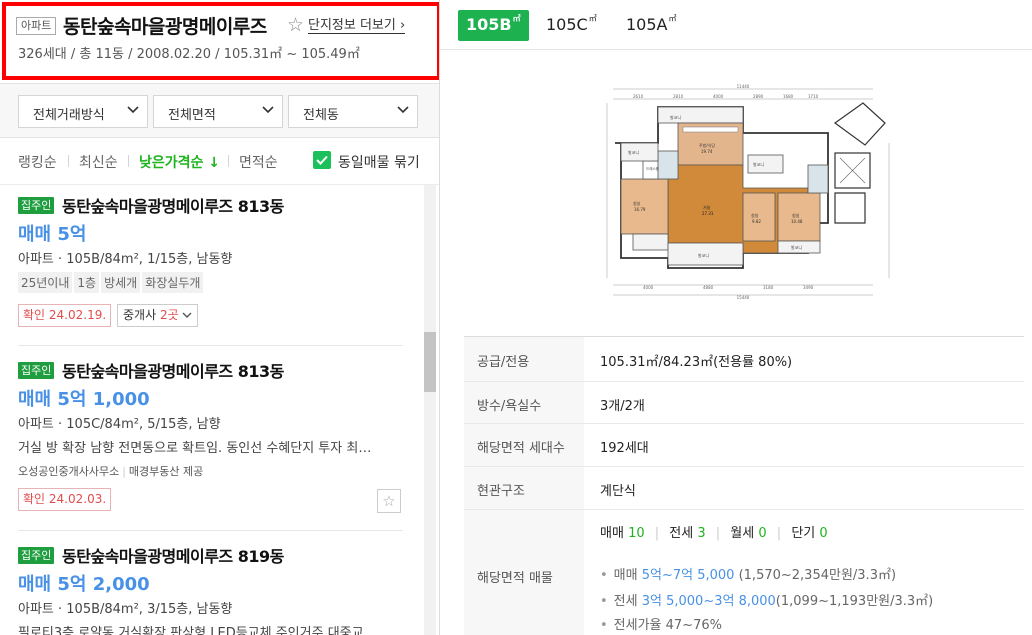 The width and height of the screenshot is (1032, 635). I want to click on broker-count-button: 중개사 2곳, so click(158, 315).